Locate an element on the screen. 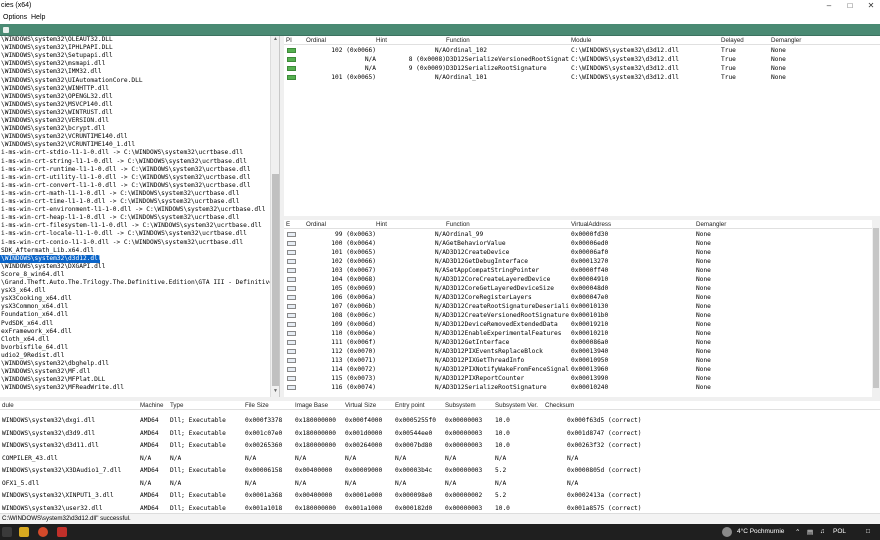 Image resolution: width=880 pixels, height=540 pixels. tree-item: \WINDOWS\system32\msmapi.dll is located at coordinates (52, 64).